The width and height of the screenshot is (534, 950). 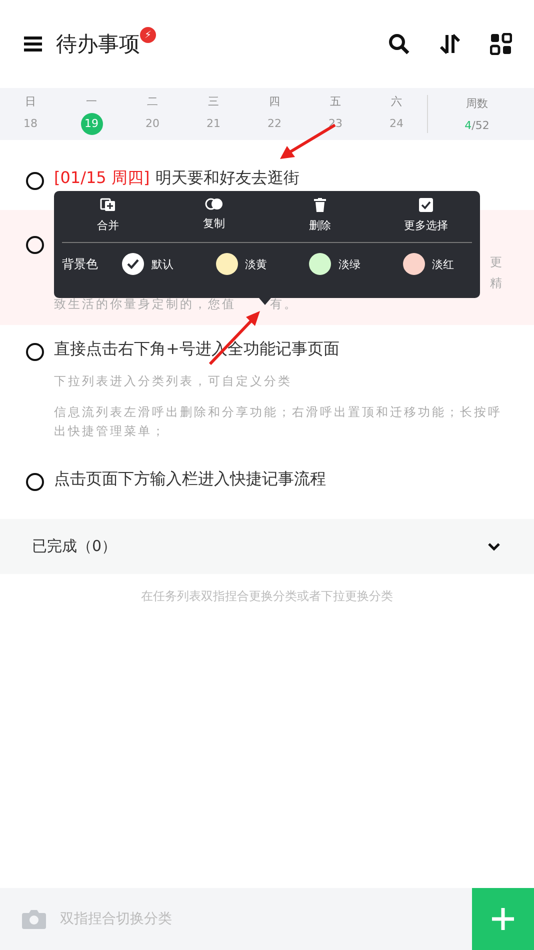 I want to click on menu-action: 更多选择, so click(x=426, y=215).